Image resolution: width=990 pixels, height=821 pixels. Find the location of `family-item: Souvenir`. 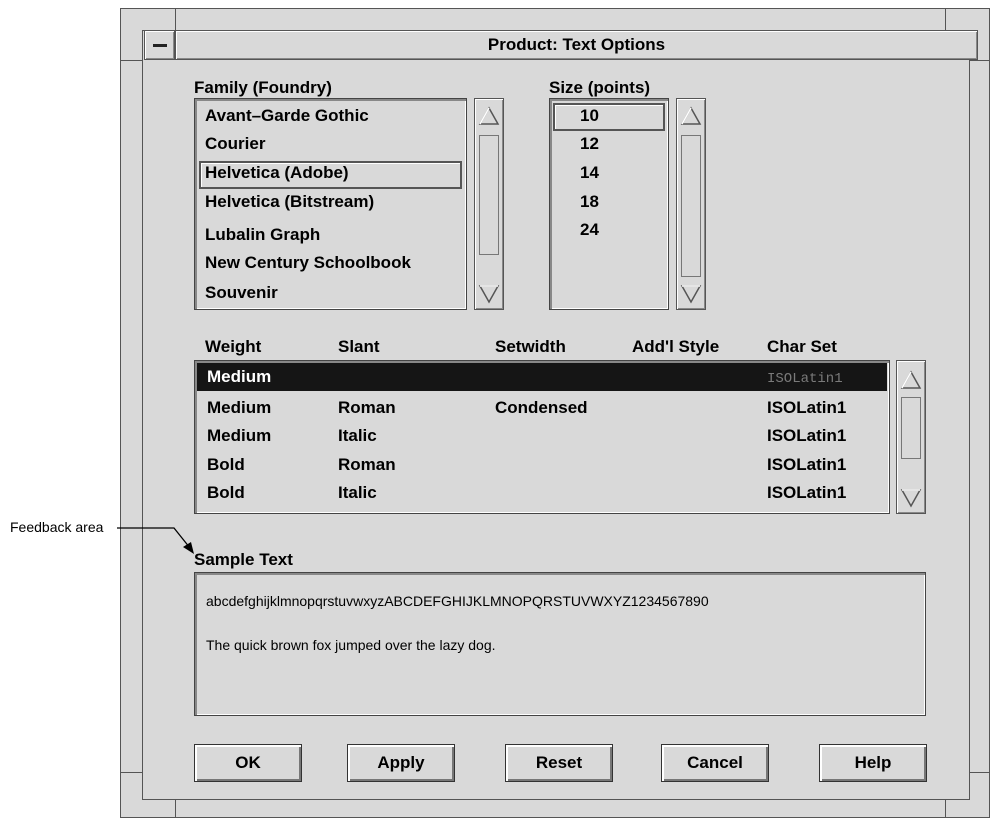

family-item: Souvenir is located at coordinates (241, 293).